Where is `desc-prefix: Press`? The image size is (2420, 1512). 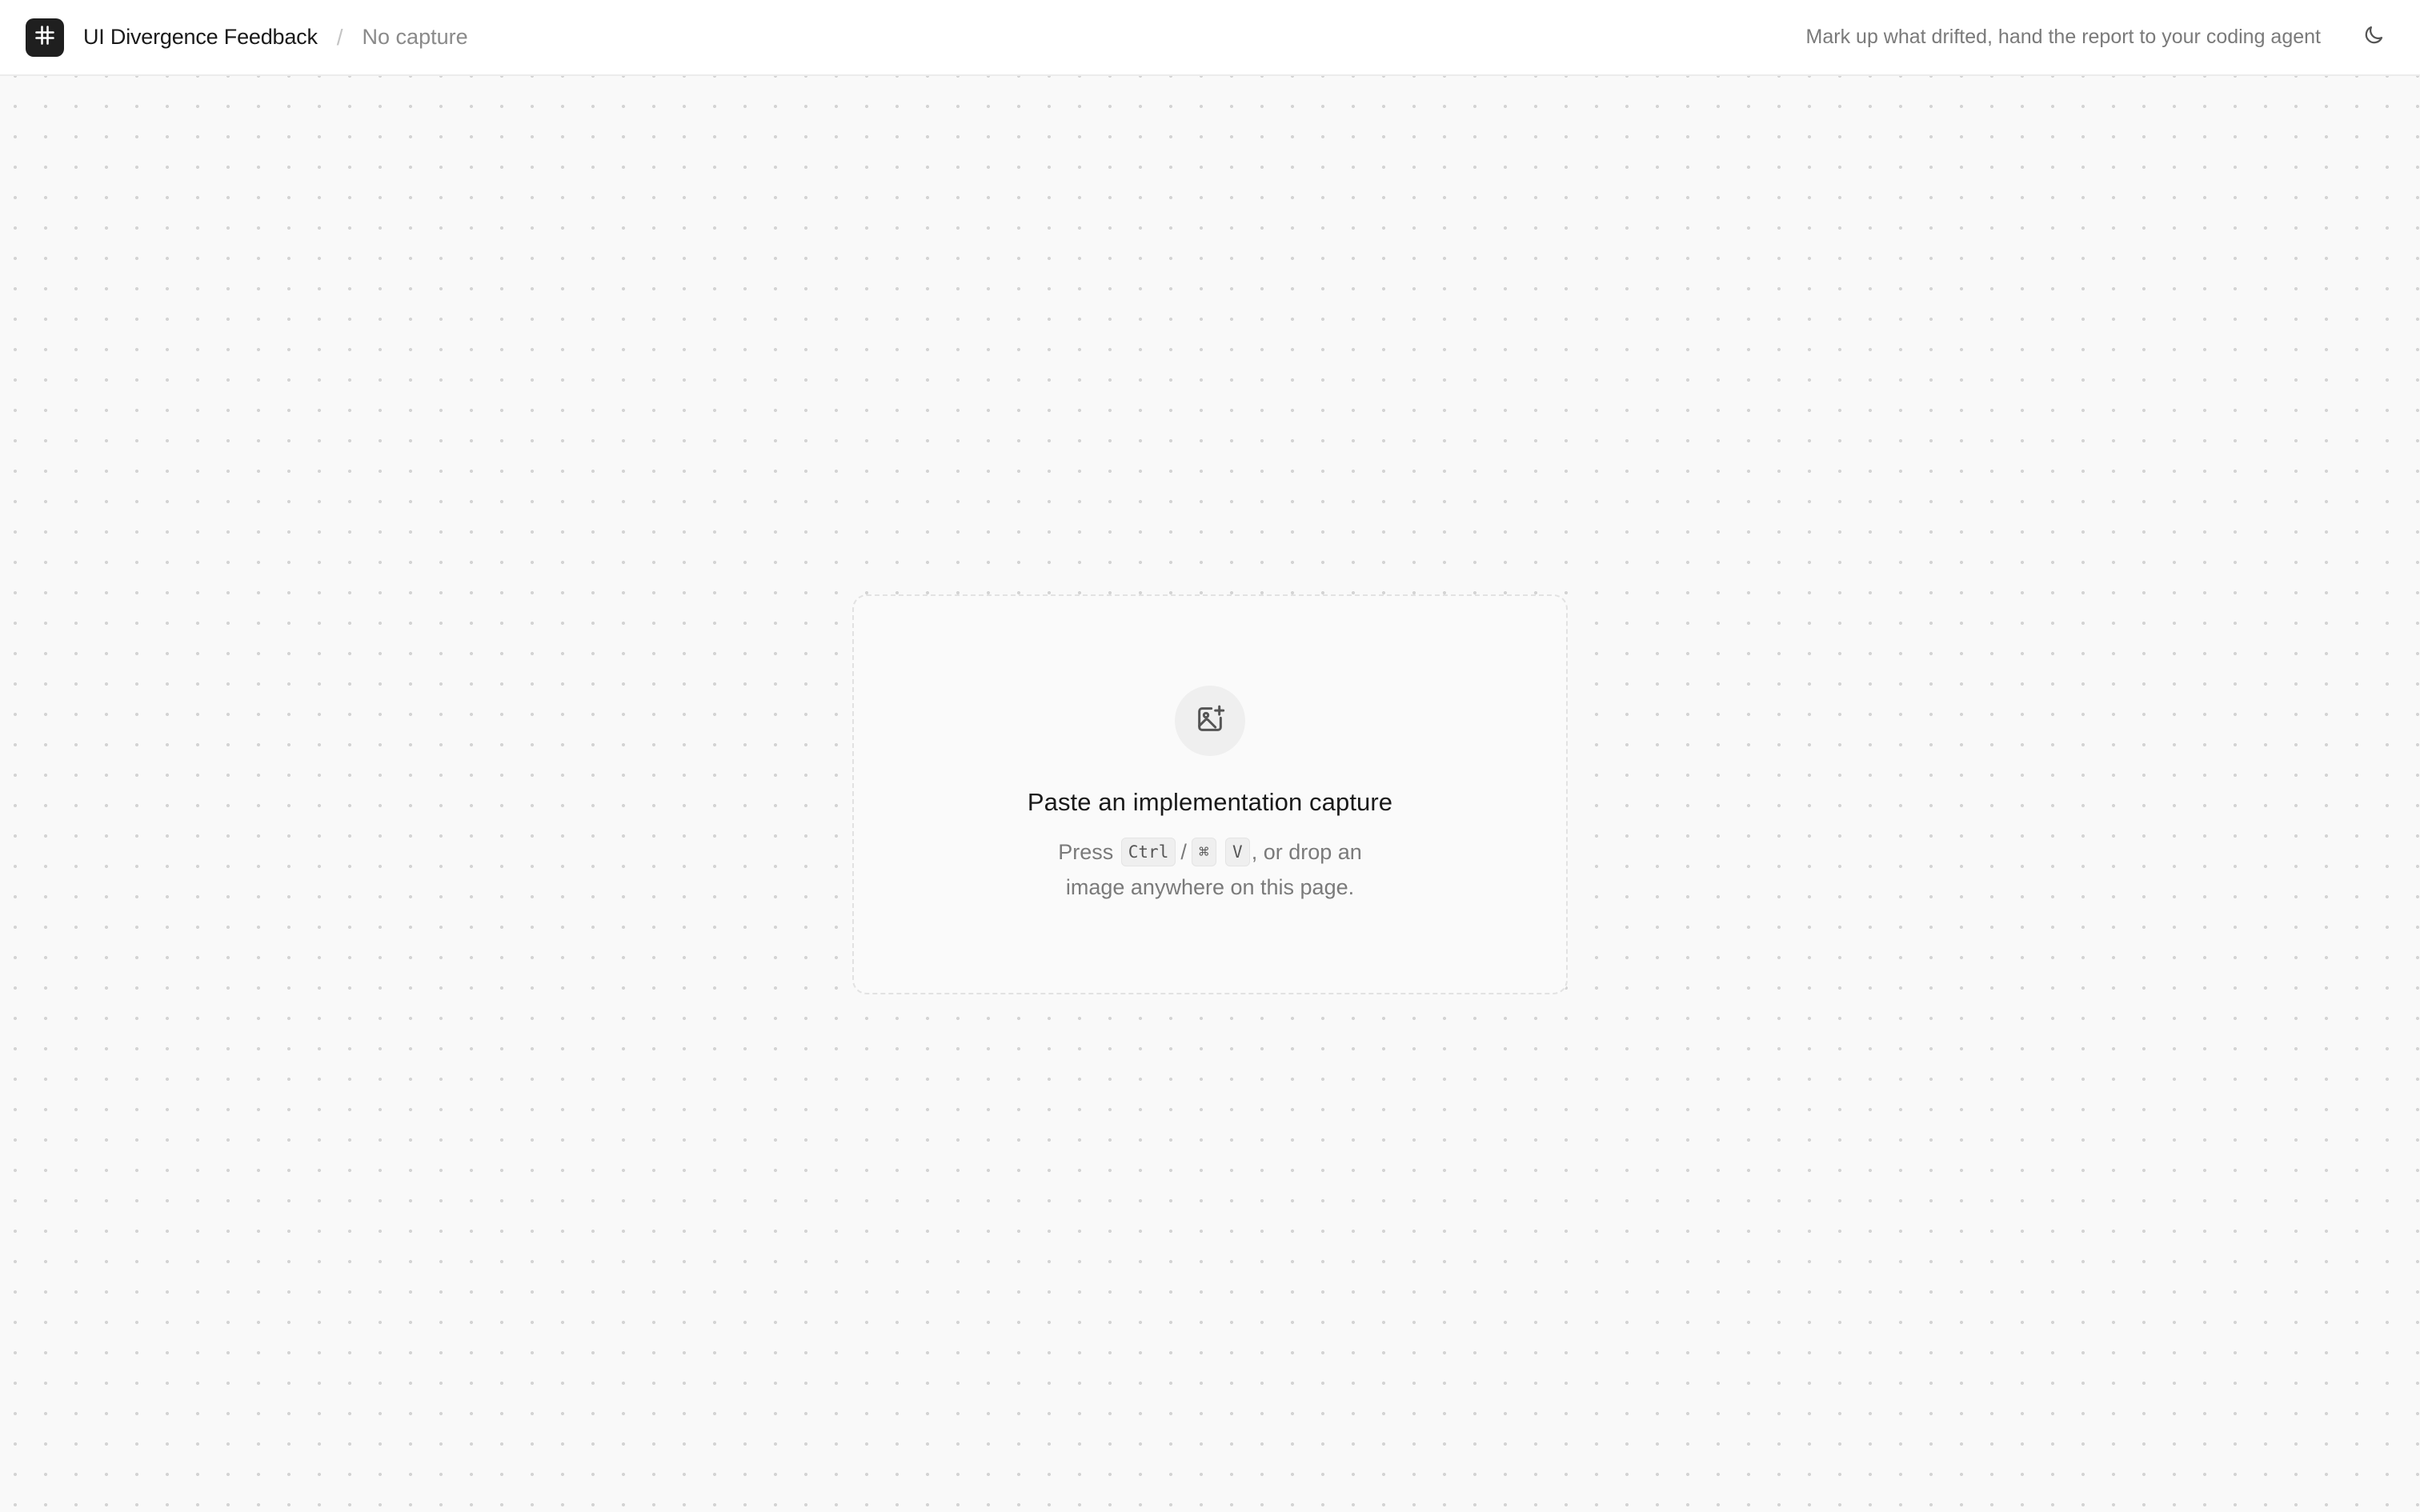
desc-prefix: Press is located at coordinates (1086, 852).